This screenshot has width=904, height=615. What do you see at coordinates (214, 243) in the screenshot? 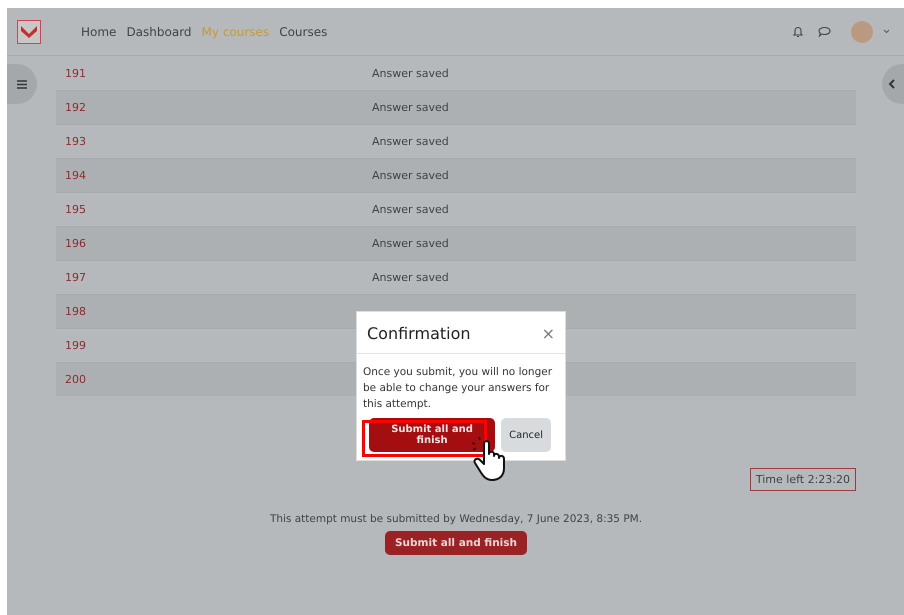
I see `question-link: 196` at bounding box center [214, 243].